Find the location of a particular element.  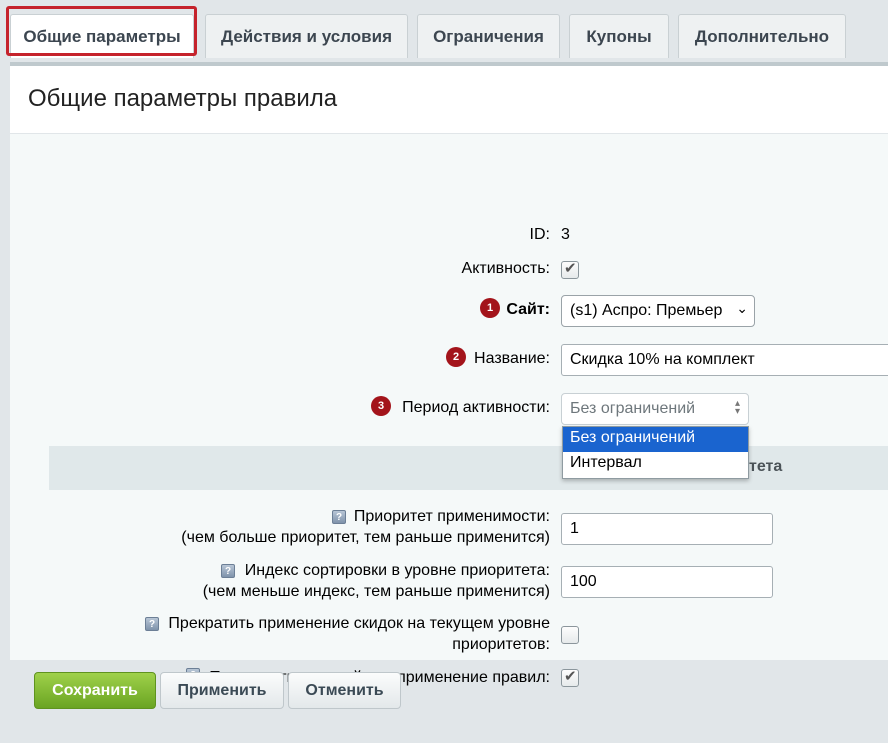

page-title: Общие параметры правила is located at coordinates (183, 98).